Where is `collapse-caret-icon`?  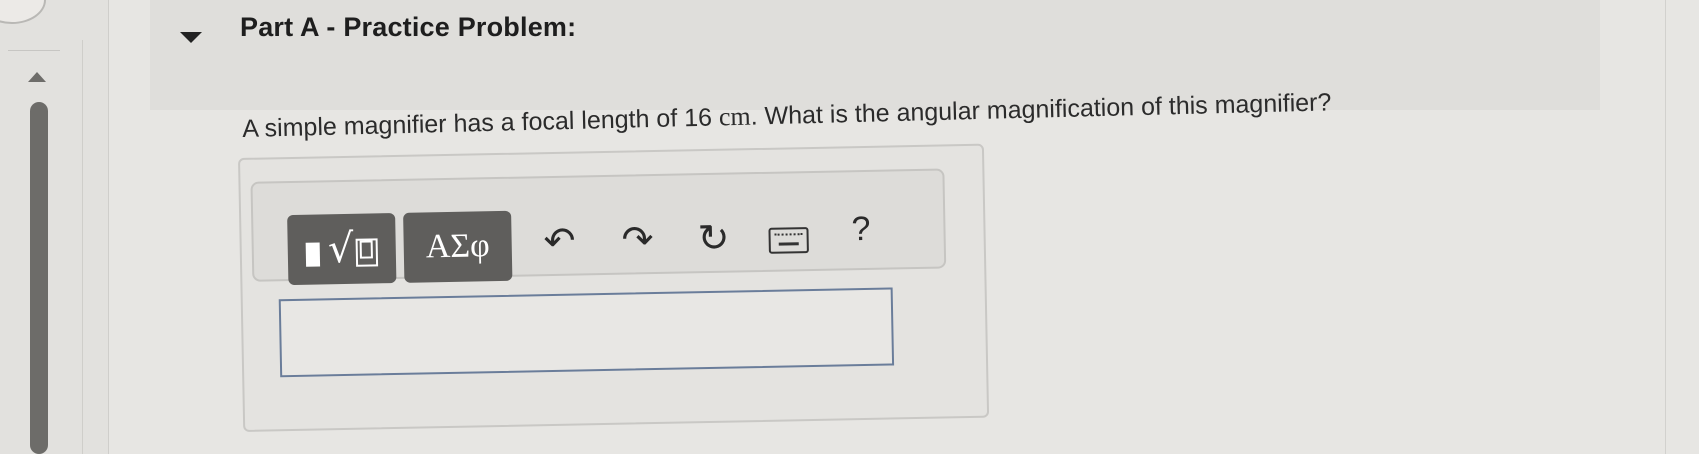
collapse-caret-icon is located at coordinates (191, 37).